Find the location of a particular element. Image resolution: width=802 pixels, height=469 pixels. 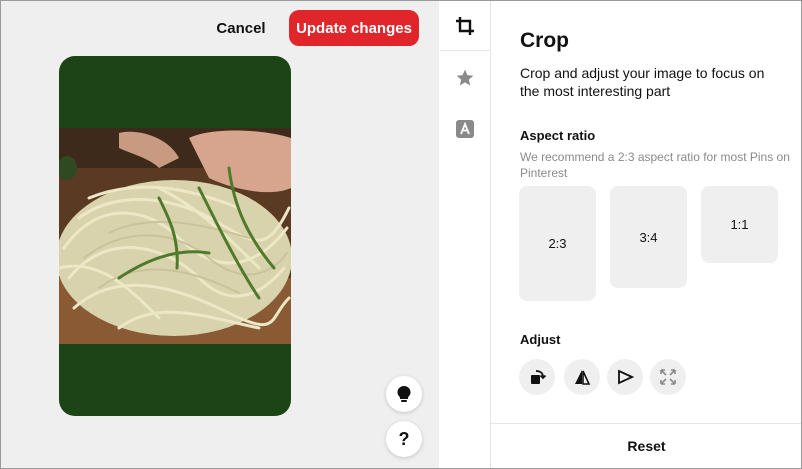

flip-vertical-button is located at coordinates (625, 377).